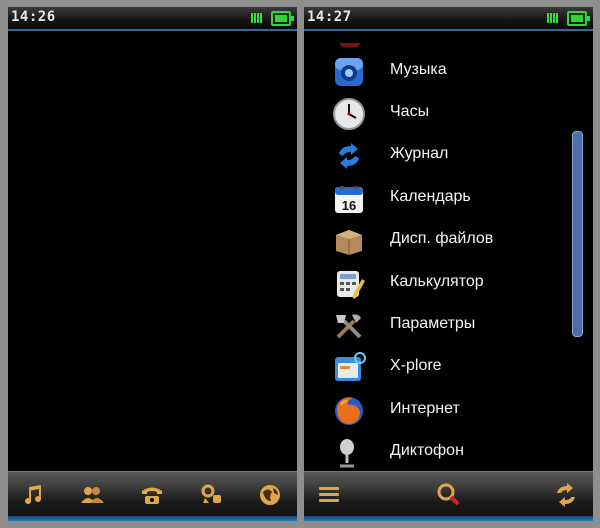 The height and width of the screenshot is (528, 600). I want to click on menu-item-label: Интернет, so click(425, 408).